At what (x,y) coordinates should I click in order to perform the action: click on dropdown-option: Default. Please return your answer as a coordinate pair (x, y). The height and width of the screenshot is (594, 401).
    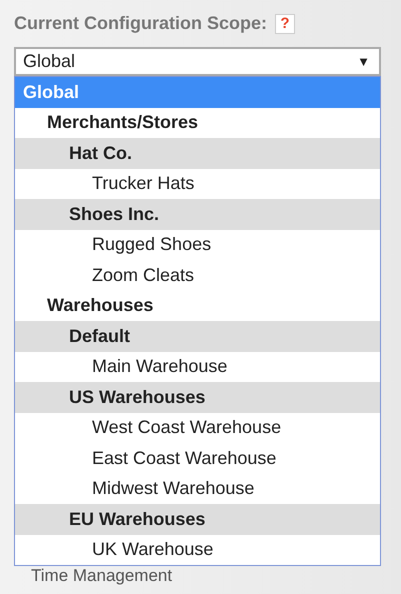
    Looking at the image, I should click on (197, 336).